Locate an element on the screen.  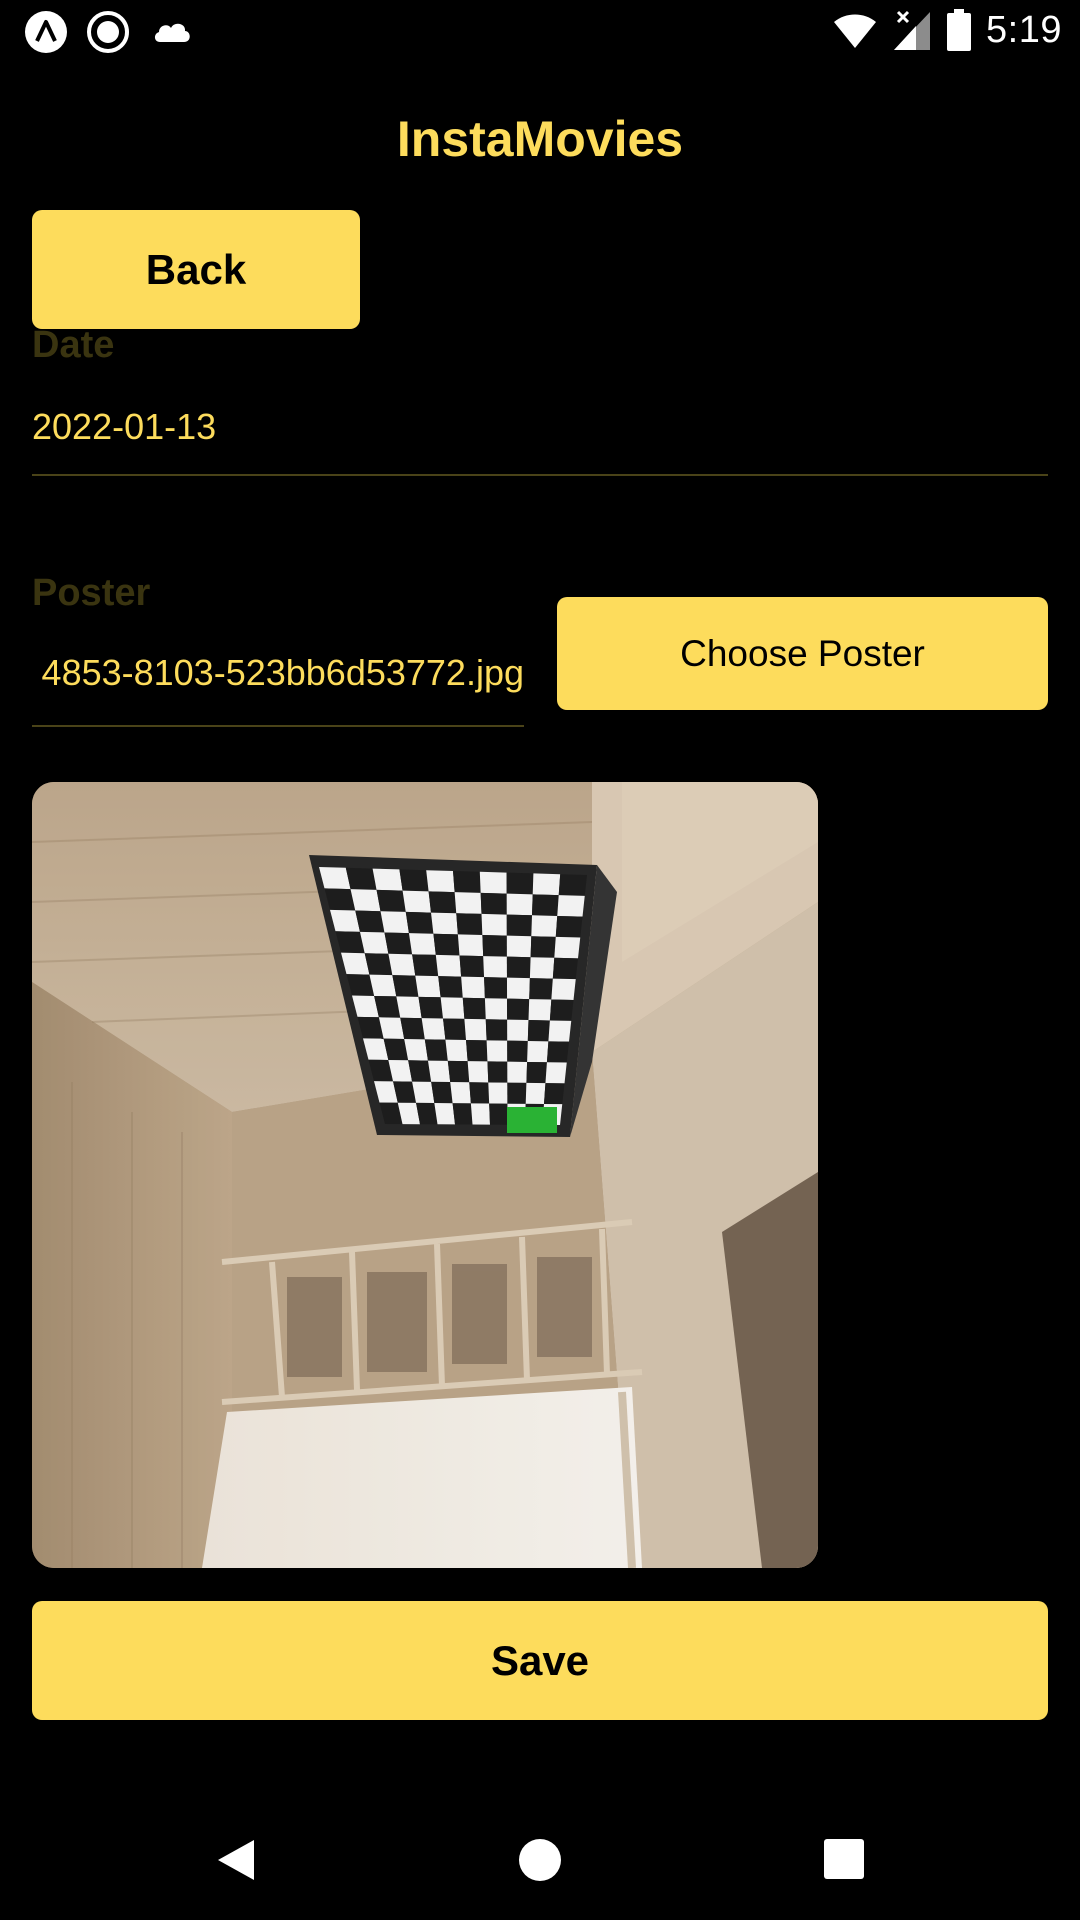
status-bar: 5:19 is located at coordinates (540, 31).